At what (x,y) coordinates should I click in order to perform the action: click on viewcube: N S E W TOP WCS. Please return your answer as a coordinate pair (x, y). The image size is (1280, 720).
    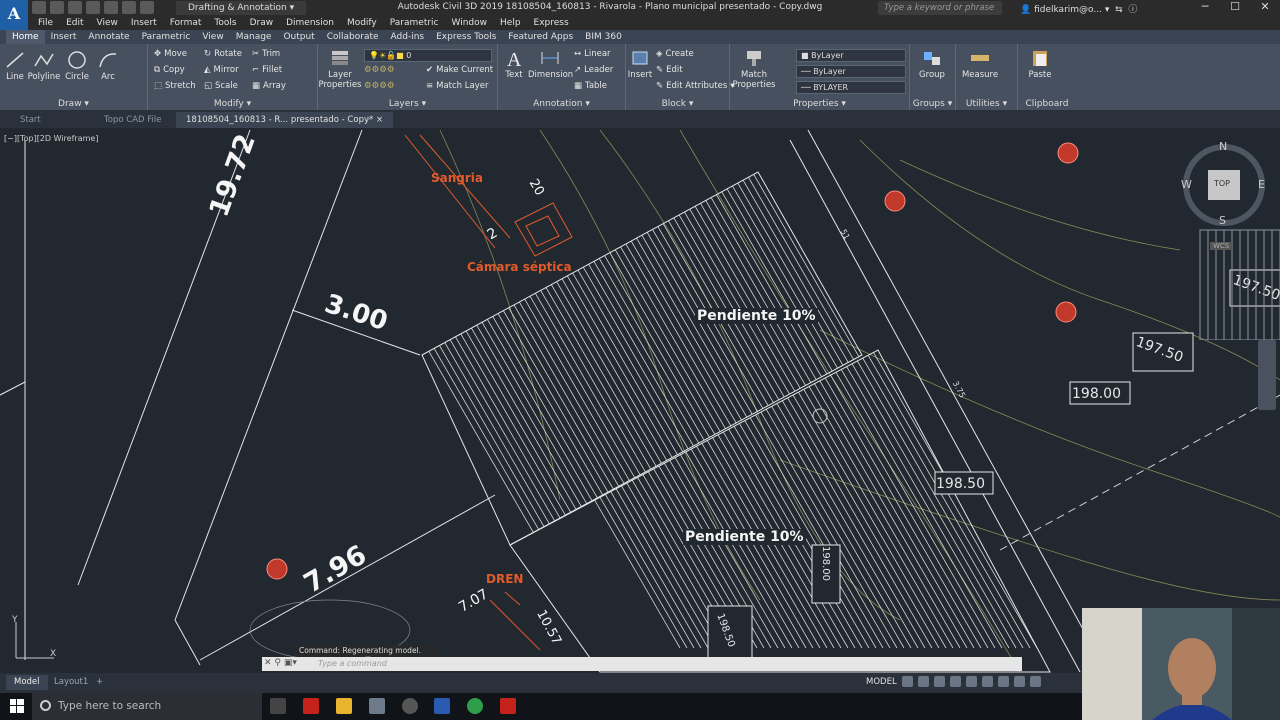
    Looking at the image, I should click on (1226, 235).